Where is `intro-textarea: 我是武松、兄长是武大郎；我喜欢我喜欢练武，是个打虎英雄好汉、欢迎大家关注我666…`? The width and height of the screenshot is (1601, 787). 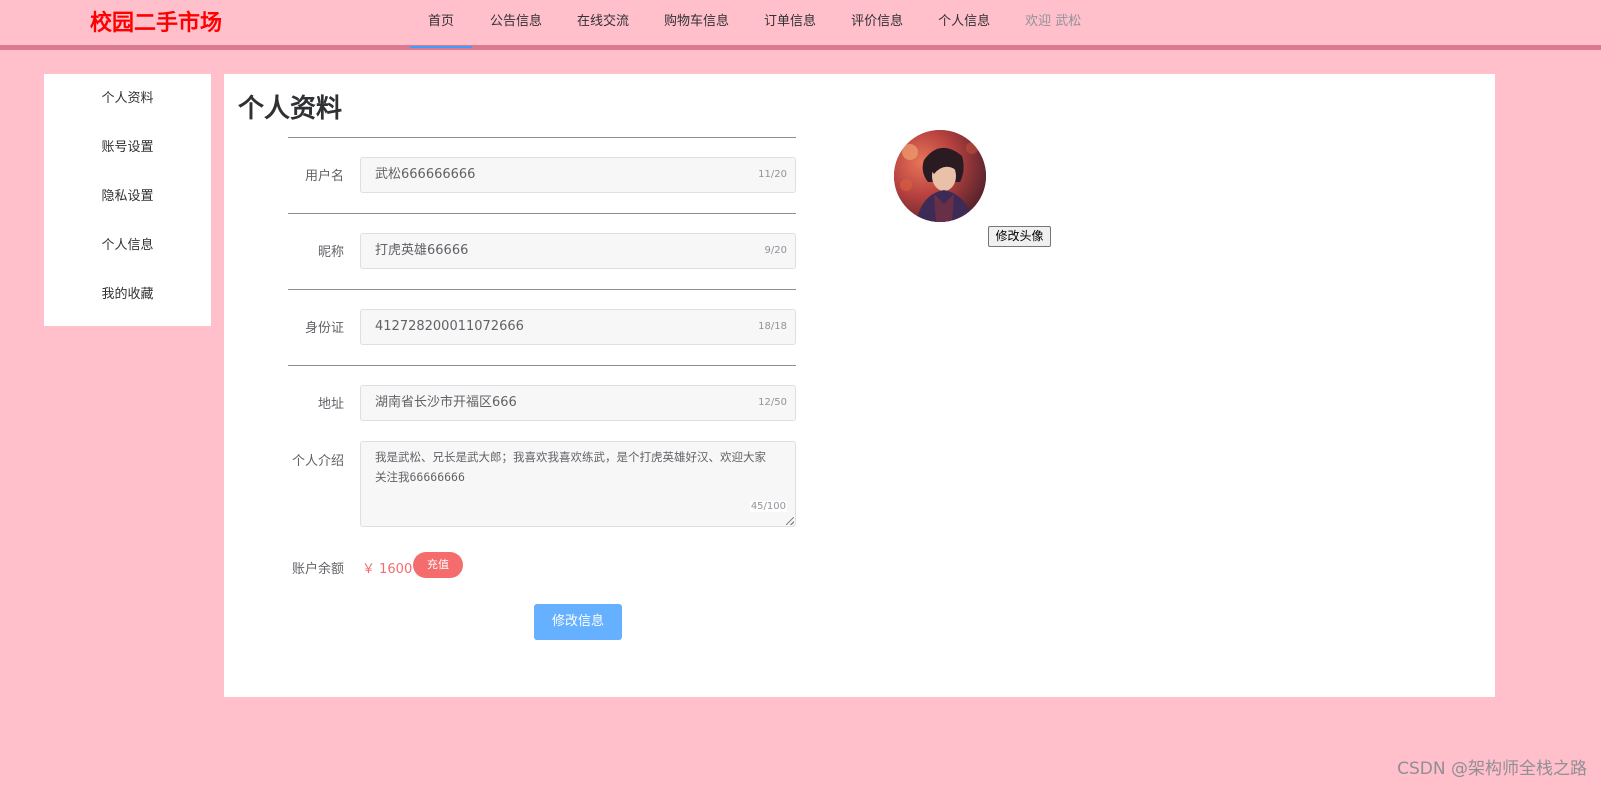 intro-textarea: 我是武松、兄长是武大郎；我喜欢我喜欢练武，是个打虎英雄好汉、欢迎大家关注我666… is located at coordinates (578, 484).